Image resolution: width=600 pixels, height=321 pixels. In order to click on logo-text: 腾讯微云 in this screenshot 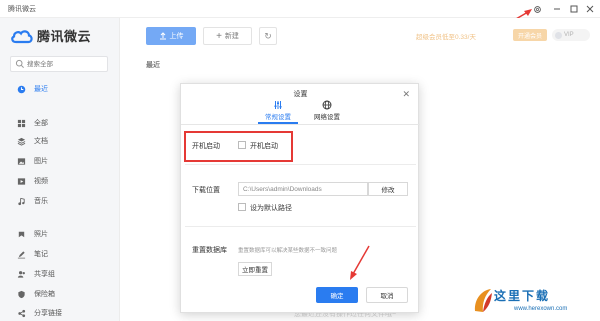, I will do `click(64, 36)`.